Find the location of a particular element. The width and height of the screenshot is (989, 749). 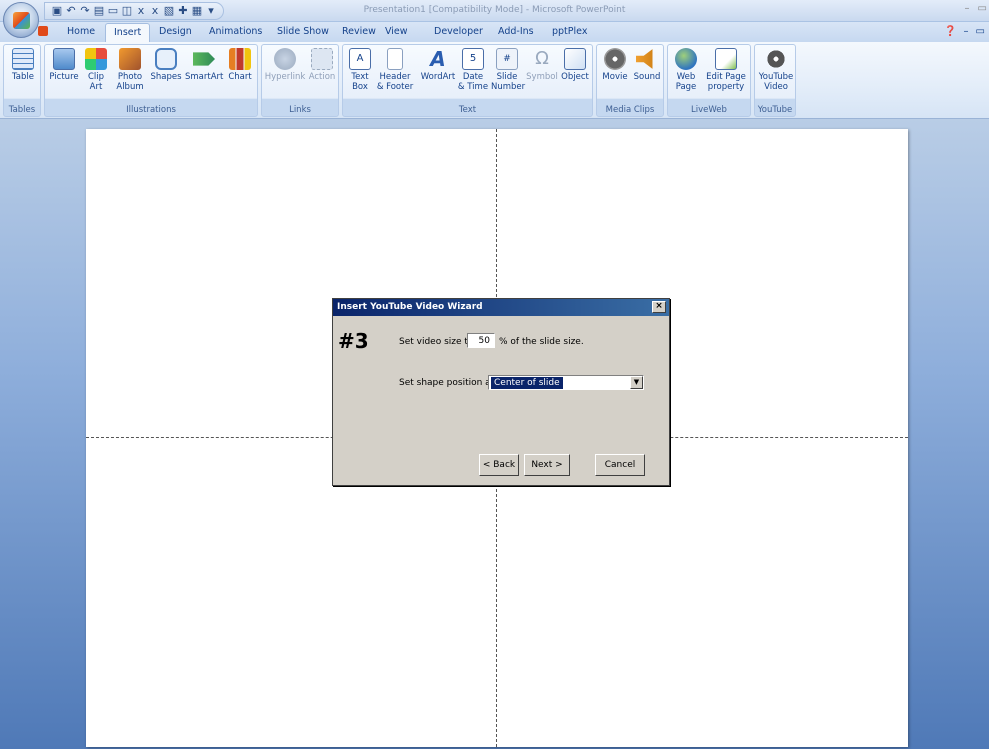

next-button: Next > is located at coordinates (547, 465).